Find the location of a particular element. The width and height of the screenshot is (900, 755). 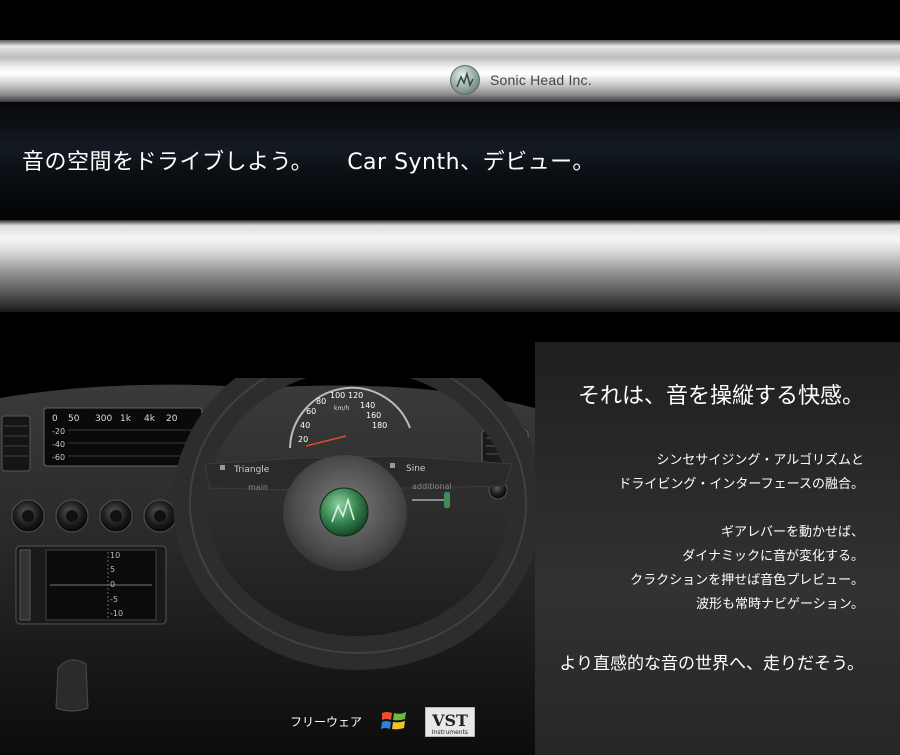

svg-text: -5 is located at coordinates (114, 599).